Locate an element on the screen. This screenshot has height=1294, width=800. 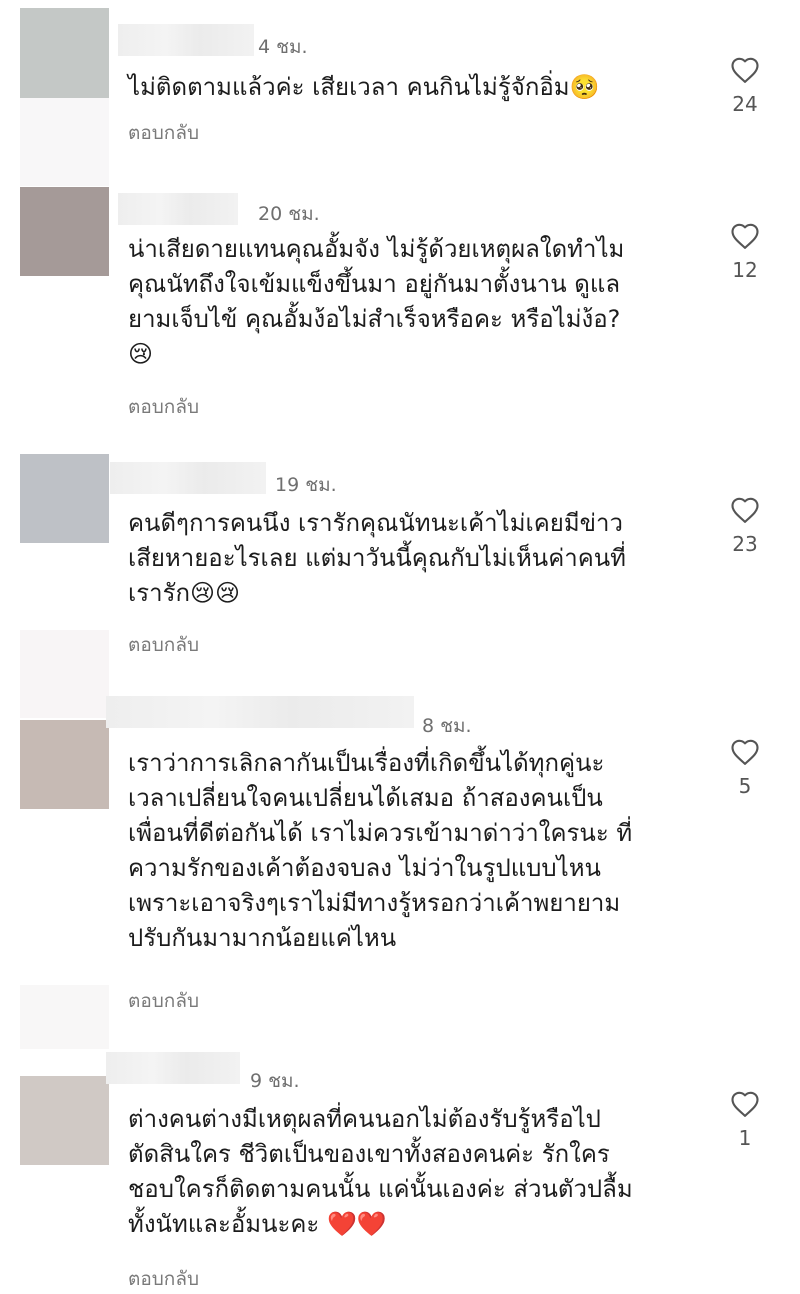
like-button: 1 is located at coordinates (745, 1120).